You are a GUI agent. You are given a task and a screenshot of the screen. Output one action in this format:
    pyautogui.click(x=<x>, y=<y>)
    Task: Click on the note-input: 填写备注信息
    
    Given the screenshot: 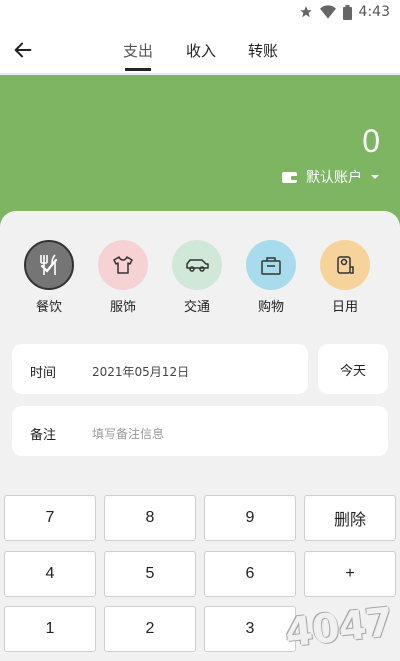 What is the action you would take?
    pyautogui.click(x=128, y=433)
    